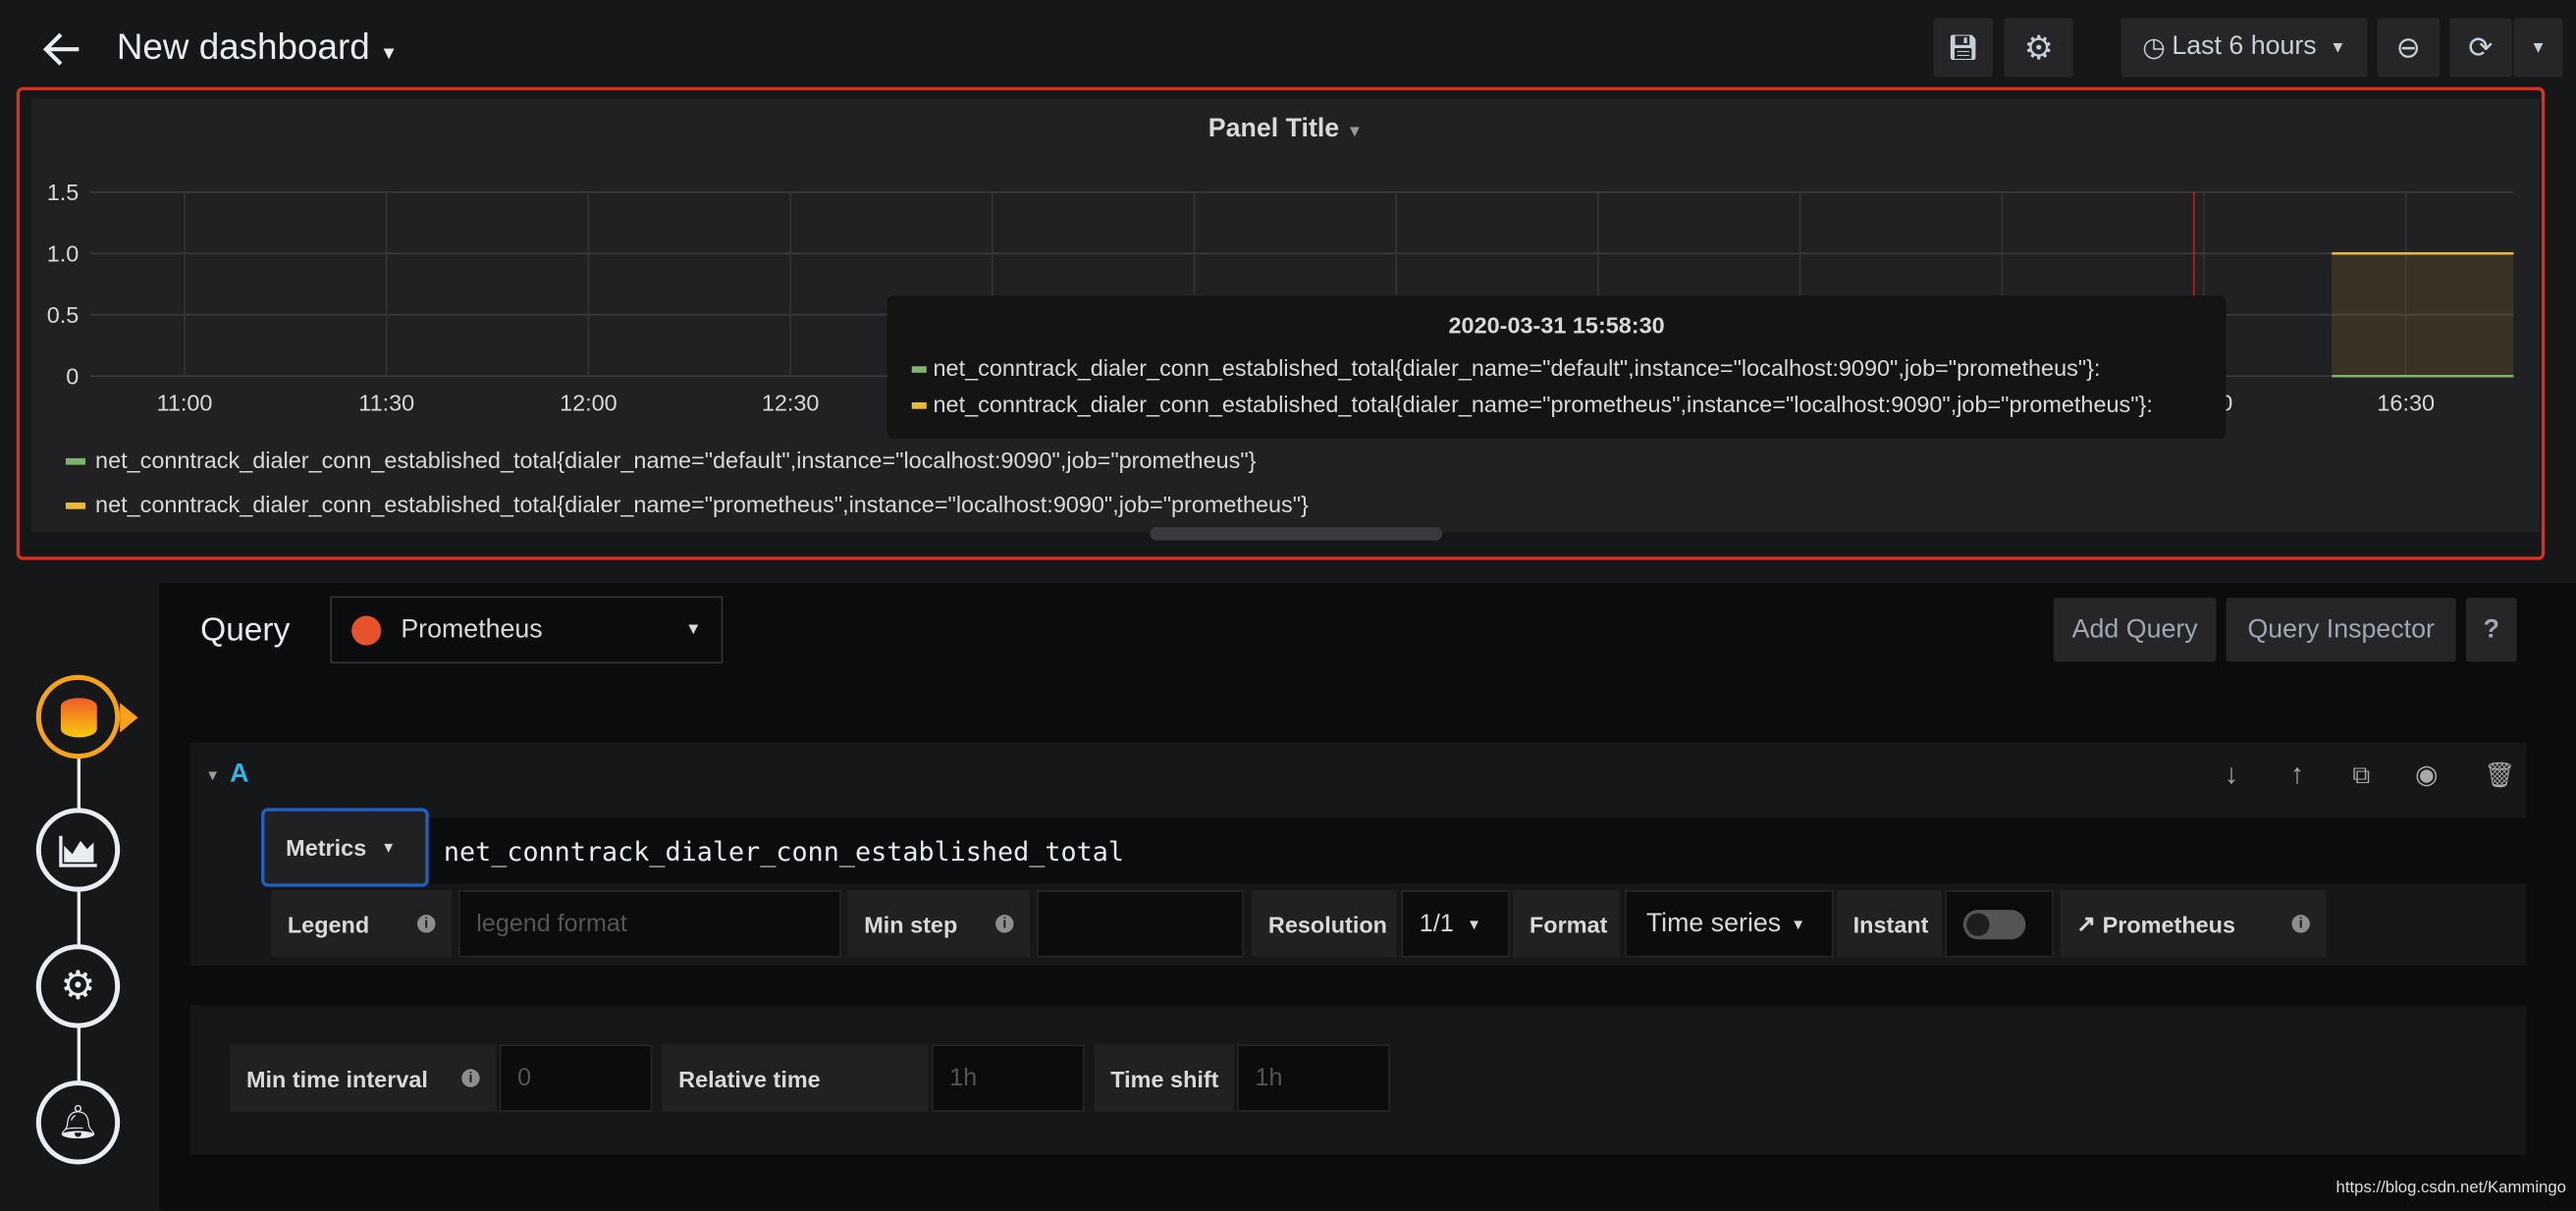  Describe the element at coordinates (1994, 924) in the screenshot. I see `instant-toggle` at that location.